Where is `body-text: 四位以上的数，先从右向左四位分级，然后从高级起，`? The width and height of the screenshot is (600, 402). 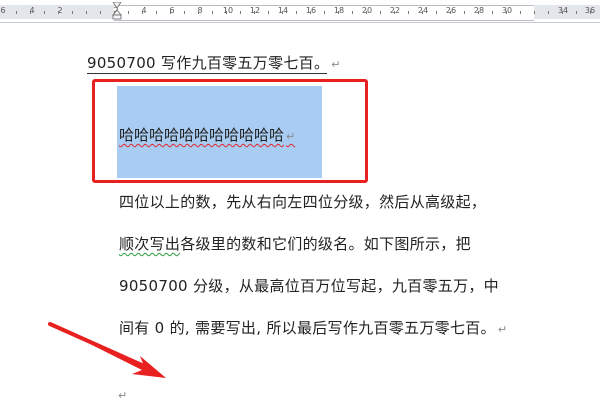 body-text: 四位以上的数，先从右向左四位分级，然后从高级起， is located at coordinates (303, 202).